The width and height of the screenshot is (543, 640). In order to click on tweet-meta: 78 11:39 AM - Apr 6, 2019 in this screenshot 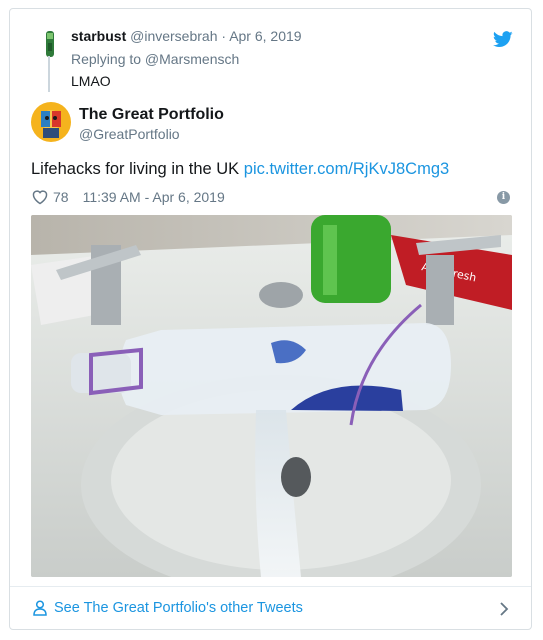, I will do `click(128, 197)`.